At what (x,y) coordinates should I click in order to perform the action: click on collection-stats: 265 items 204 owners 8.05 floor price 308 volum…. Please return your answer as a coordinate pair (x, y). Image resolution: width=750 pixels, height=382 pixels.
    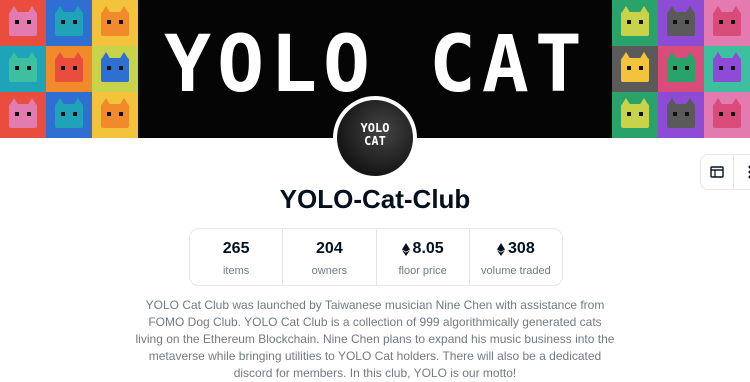
    Looking at the image, I should click on (376, 257).